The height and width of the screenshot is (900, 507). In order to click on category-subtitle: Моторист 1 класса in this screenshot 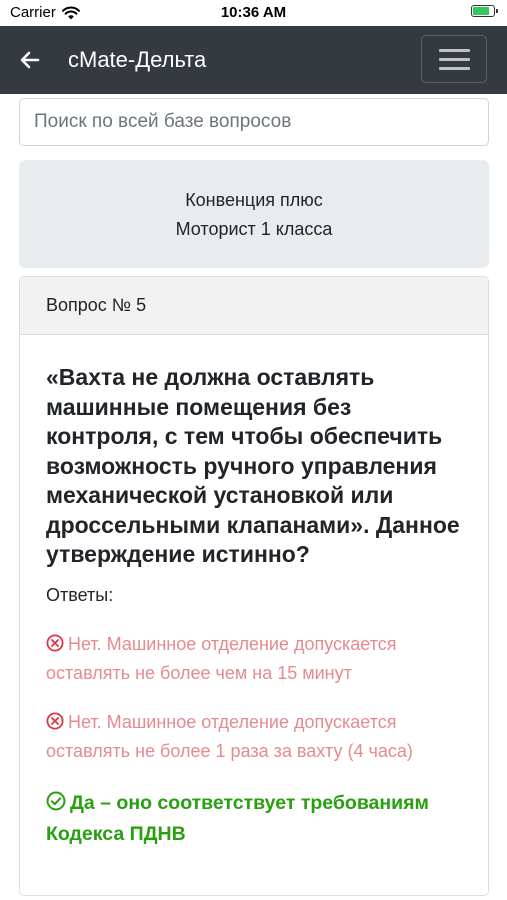, I will do `click(254, 229)`.